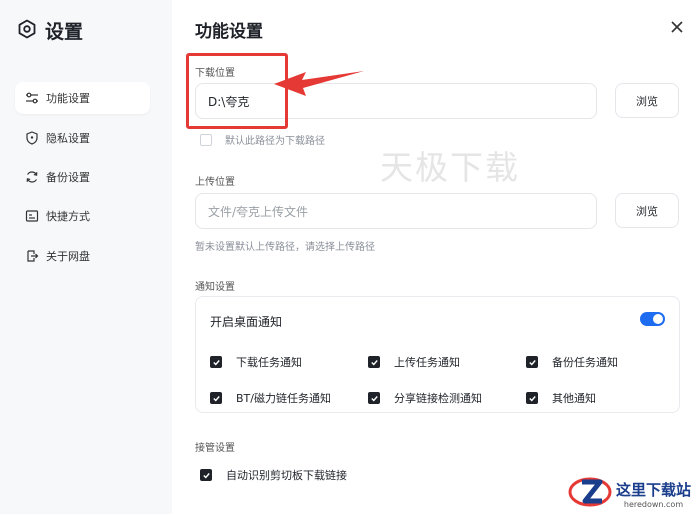 The height and width of the screenshot is (515, 700). I want to click on sidebar-item-about: 关于网盘, so click(82, 256).